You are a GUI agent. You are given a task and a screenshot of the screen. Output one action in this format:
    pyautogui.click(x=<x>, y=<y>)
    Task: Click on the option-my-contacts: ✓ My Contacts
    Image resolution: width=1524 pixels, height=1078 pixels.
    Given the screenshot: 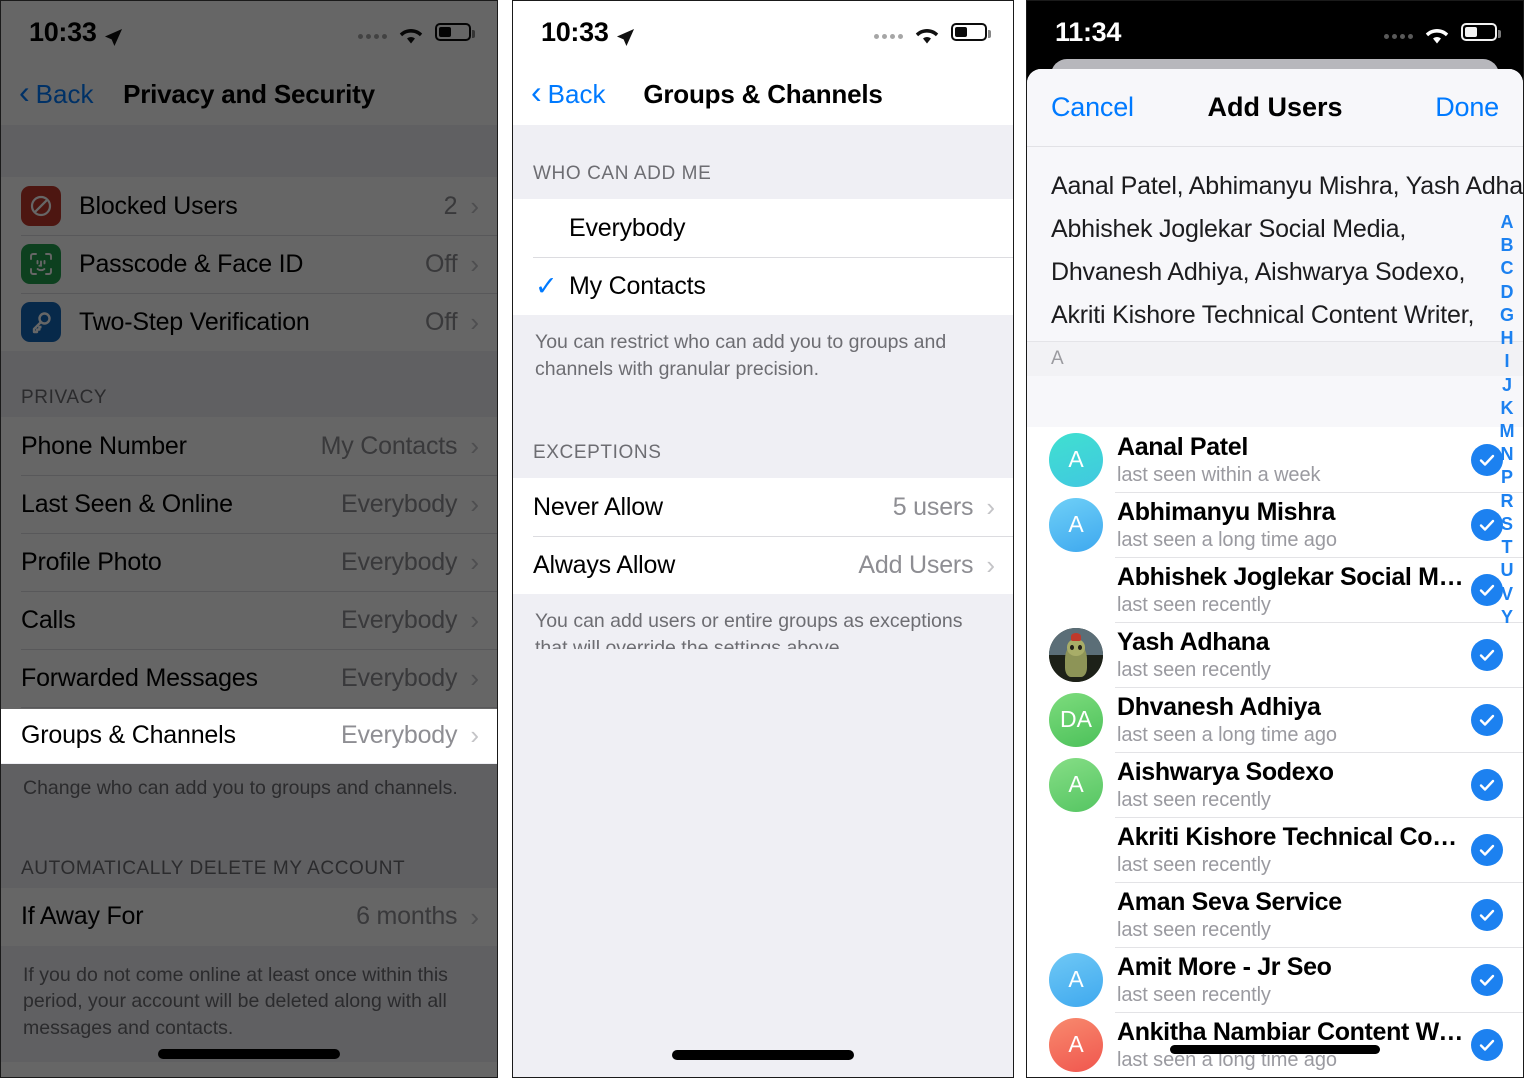 What is the action you would take?
    pyautogui.click(x=763, y=286)
    